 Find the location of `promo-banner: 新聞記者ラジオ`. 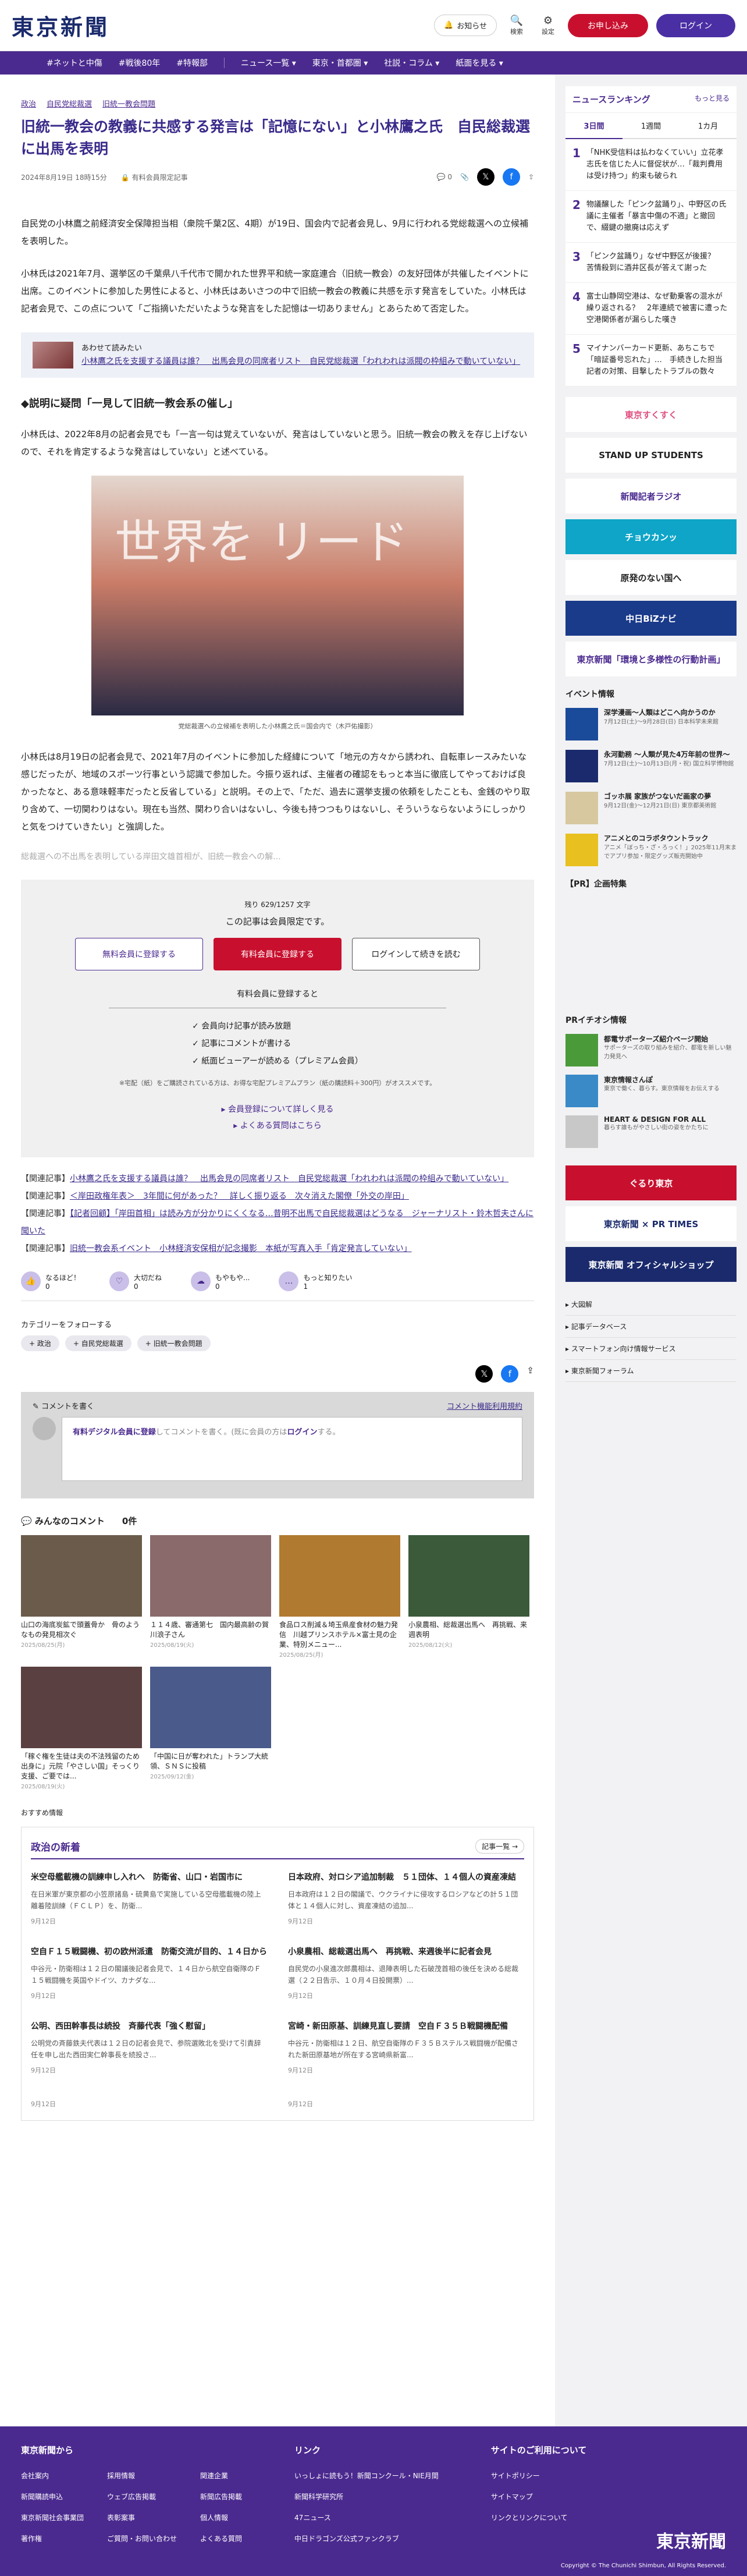

promo-banner: 新聞記者ラジオ is located at coordinates (651, 496).